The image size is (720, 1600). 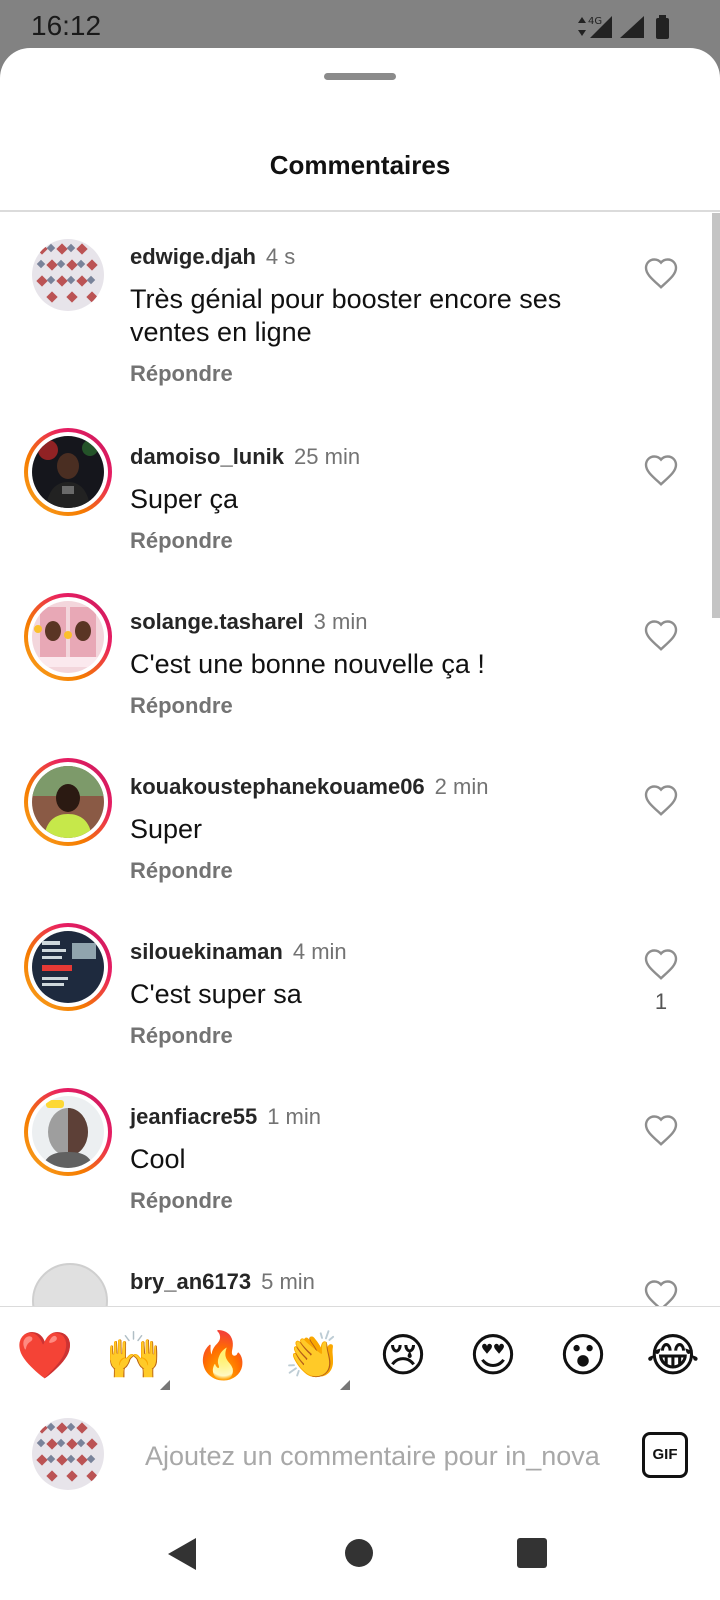 I want to click on emoji-laughing-button: 😂, so click(x=673, y=1355).